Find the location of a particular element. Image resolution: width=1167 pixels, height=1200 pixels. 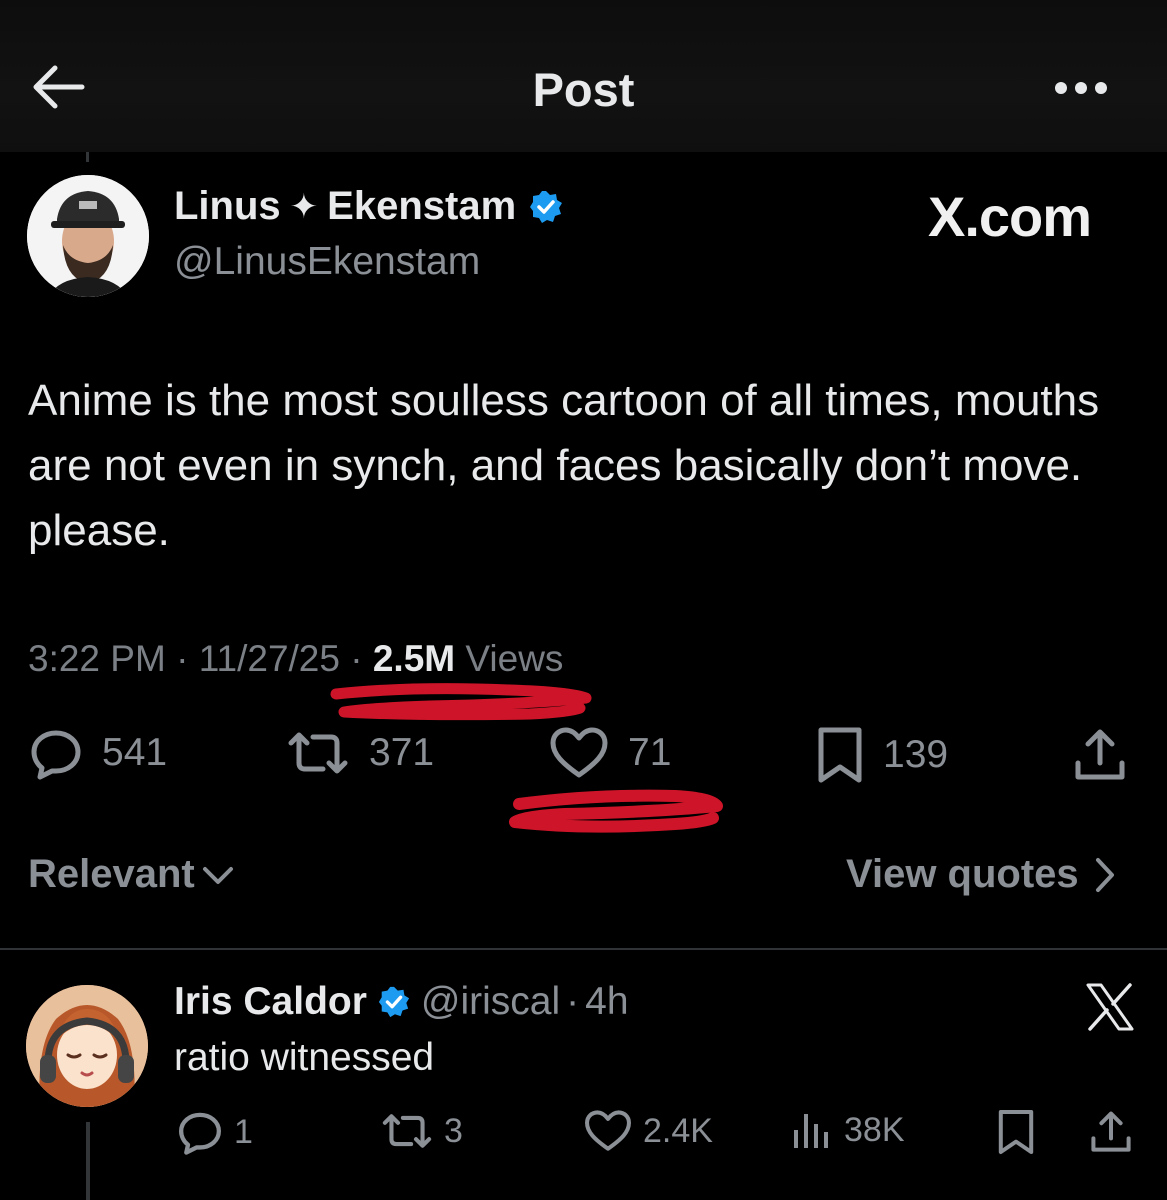

view-quotes-label: View quotes is located at coordinates (962, 874).